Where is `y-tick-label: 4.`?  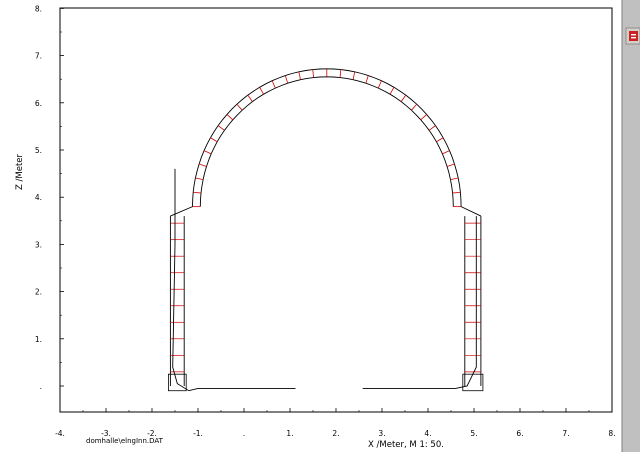
y-tick-label: 4. is located at coordinates (38, 197).